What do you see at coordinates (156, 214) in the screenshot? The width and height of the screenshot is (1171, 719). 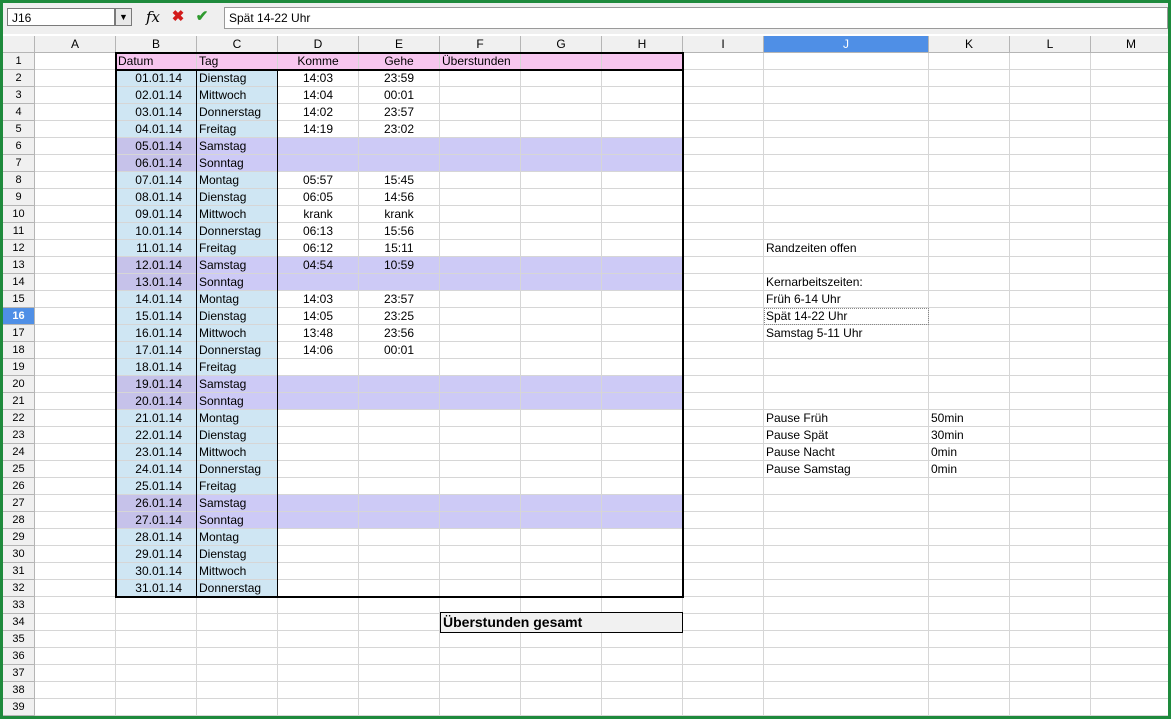 I see `entry-date: 09.01.14` at bounding box center [156, 214].